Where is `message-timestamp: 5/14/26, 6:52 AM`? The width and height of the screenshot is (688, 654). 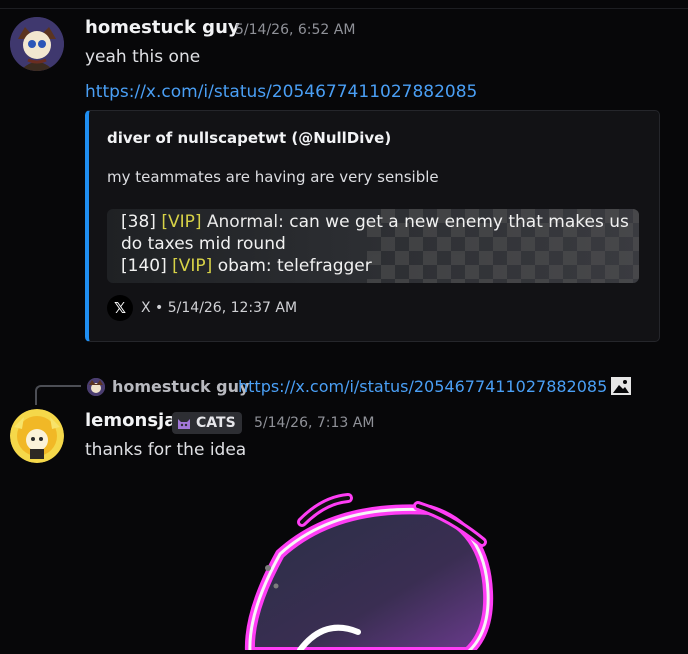
message-timestamp: 5/14/26, 6:52 AM is located at coordinates (295, 30).